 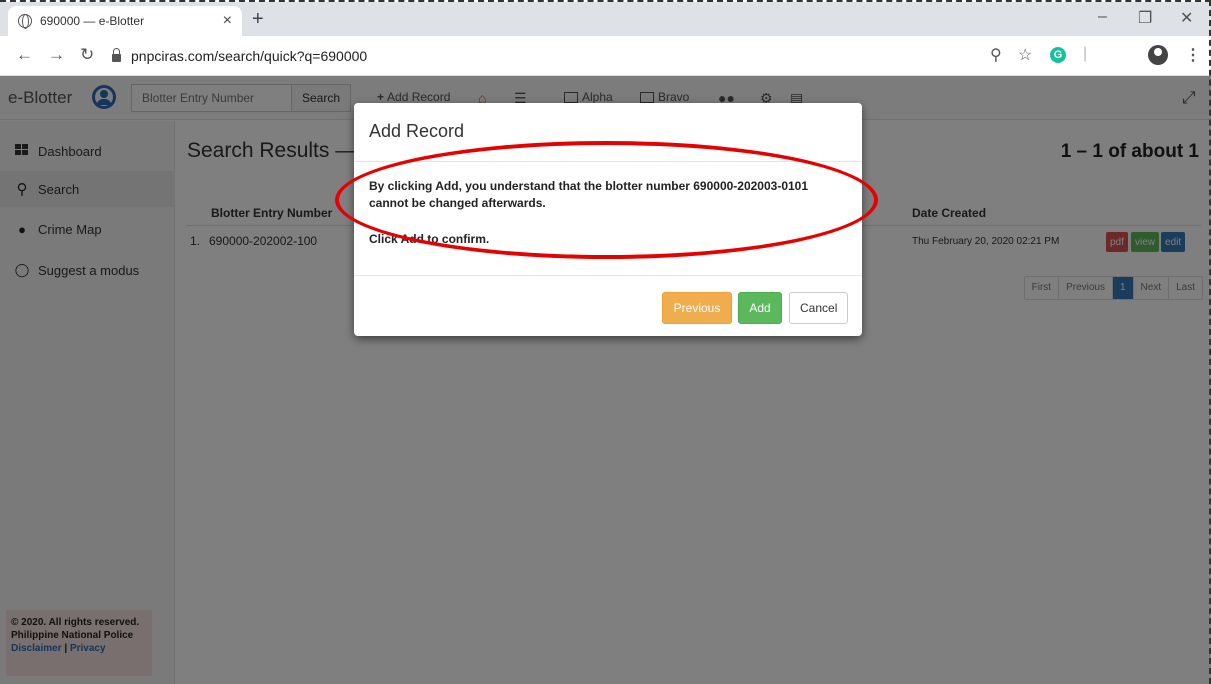 What do you see at coordinates (996, 55) in the screenshot?
I see `zoom-icon: ⚲` at bounding box center [996, 55].